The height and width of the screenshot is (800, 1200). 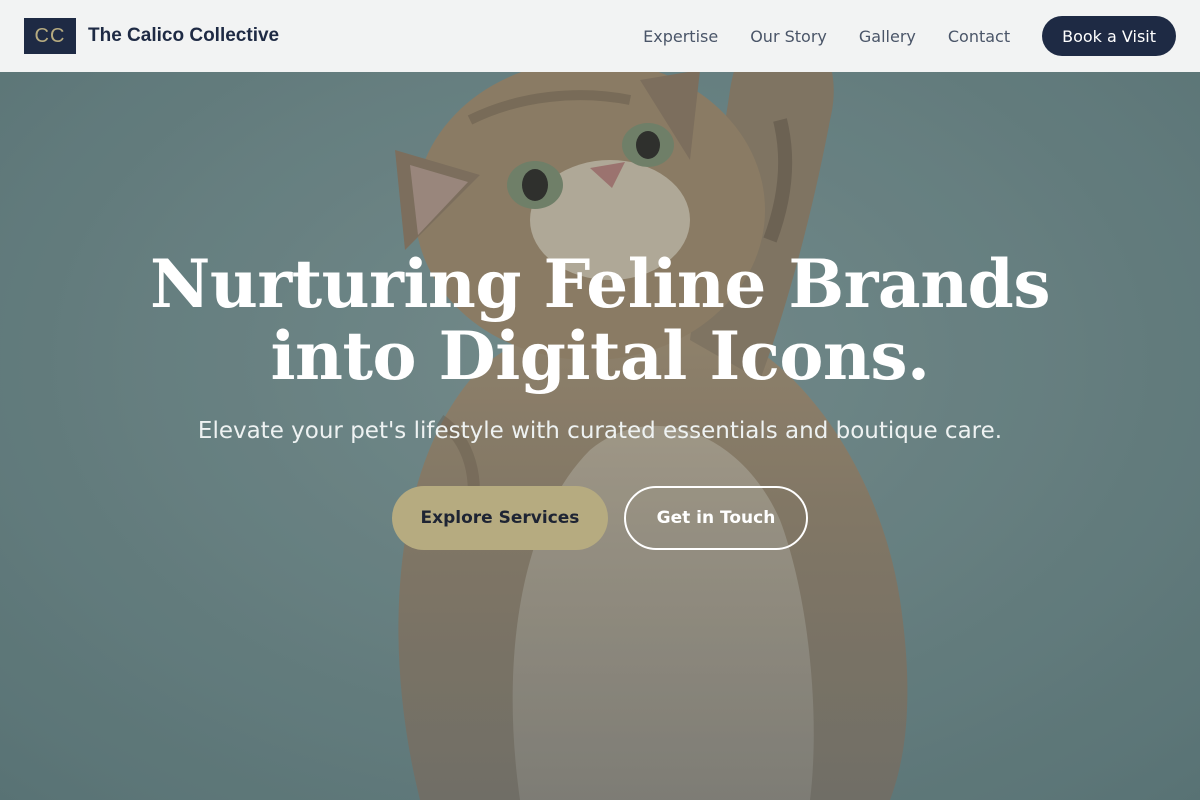 I want to click on nav-link-contact: Contact, so click(x=979, y=36).